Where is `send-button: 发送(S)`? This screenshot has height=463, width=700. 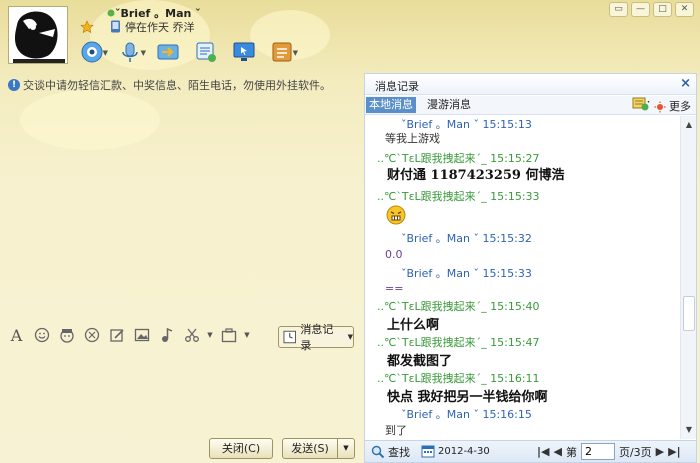
send-button: 发送(S) is located at coordinates (310, 448).